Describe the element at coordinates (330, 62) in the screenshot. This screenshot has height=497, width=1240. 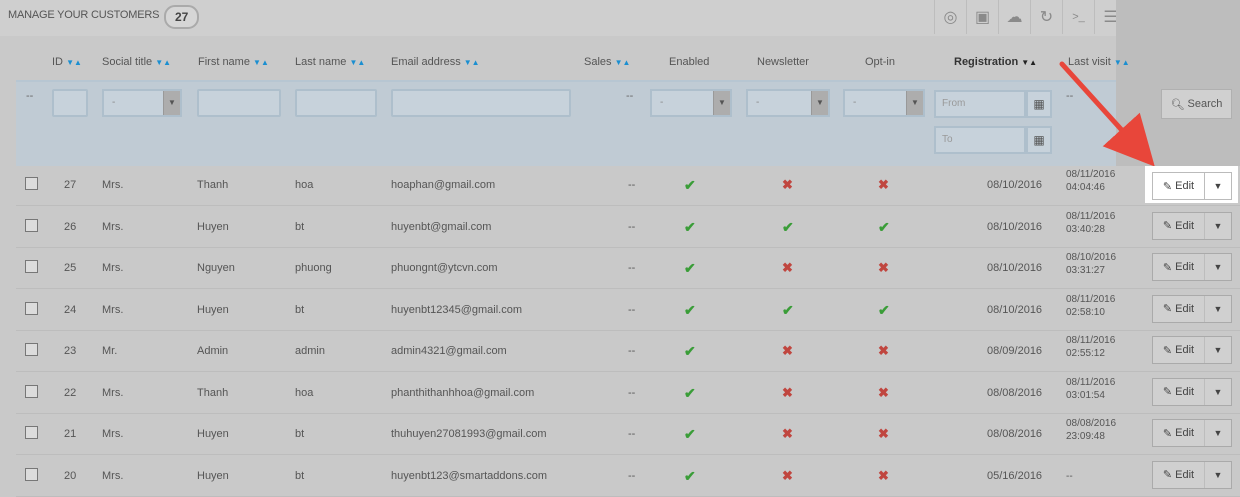
I see `column-last-name: Last name ▼▲` at that location.